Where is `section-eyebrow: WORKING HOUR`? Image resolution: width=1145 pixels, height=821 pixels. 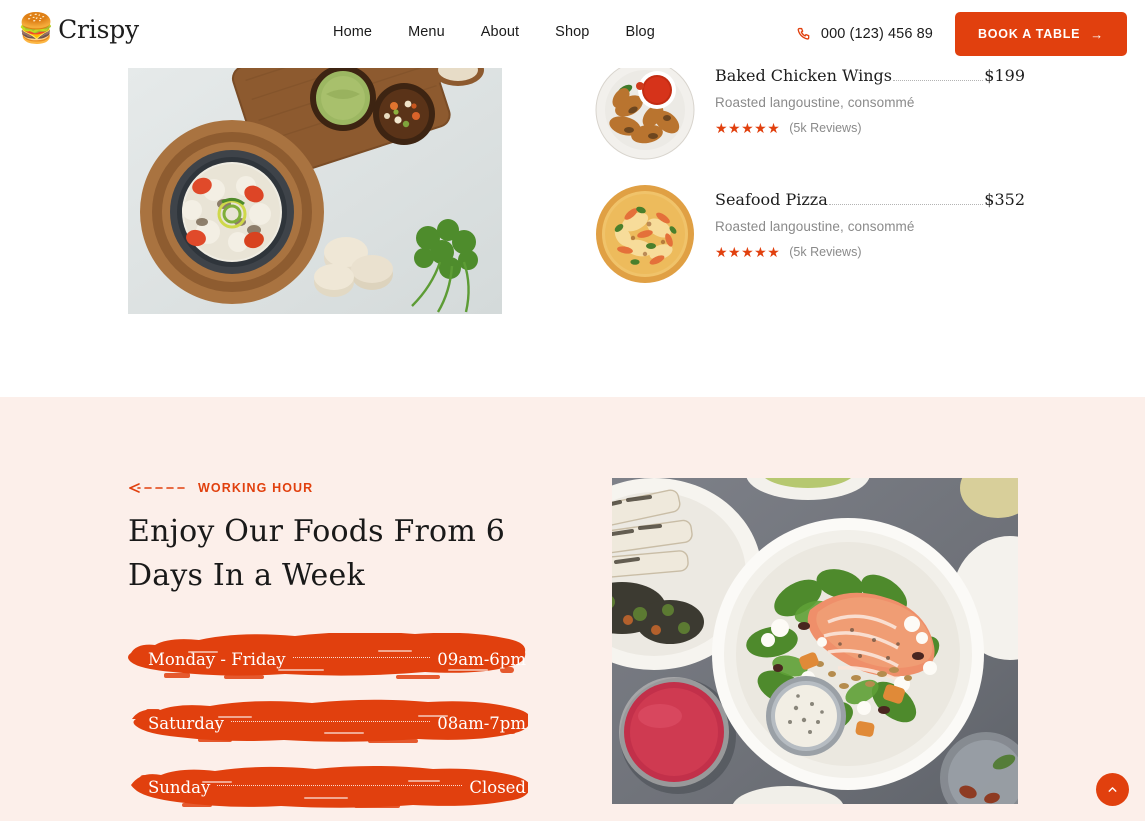
section-eyebrow: WORKING HOUR is located at coordinates (338, 488).